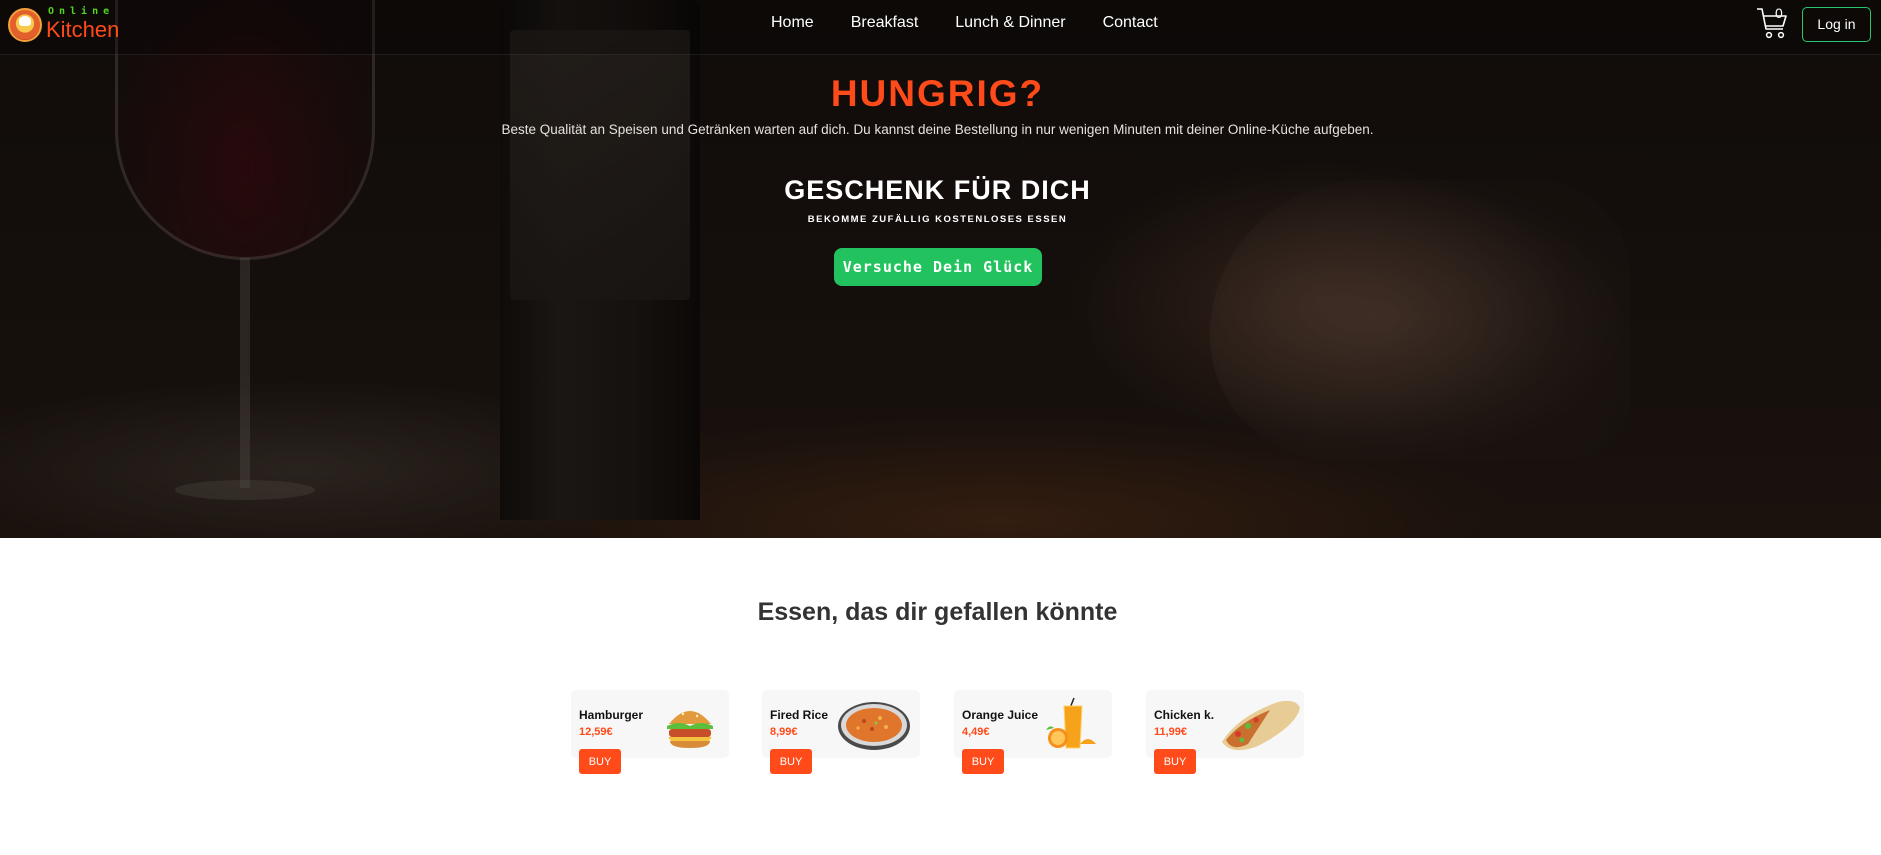 Image resolution: width=1881 pixels, height=855 pixels. What do you see at coordinates (1184, 715) in the screenshot?
I see `food-name: Chicken k.` at bounding box center [1184, 715].